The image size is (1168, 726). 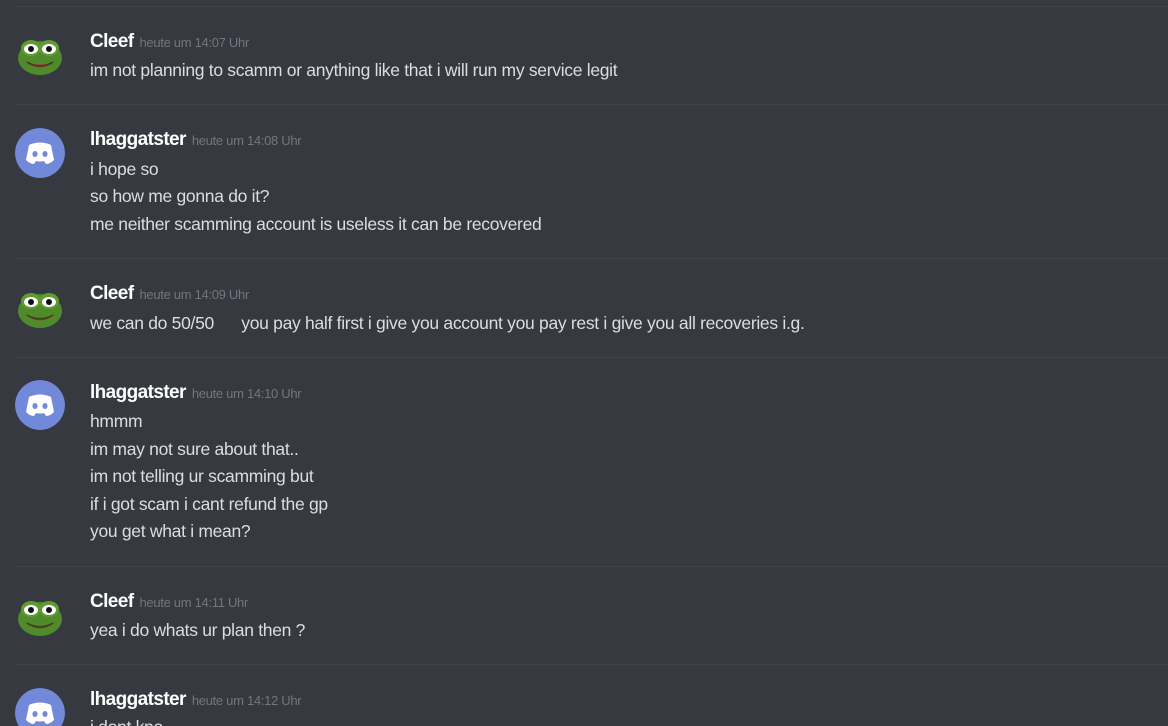 I want to click on timestamp: heute um 14:11 Uhr, so click(x=194, y=602).